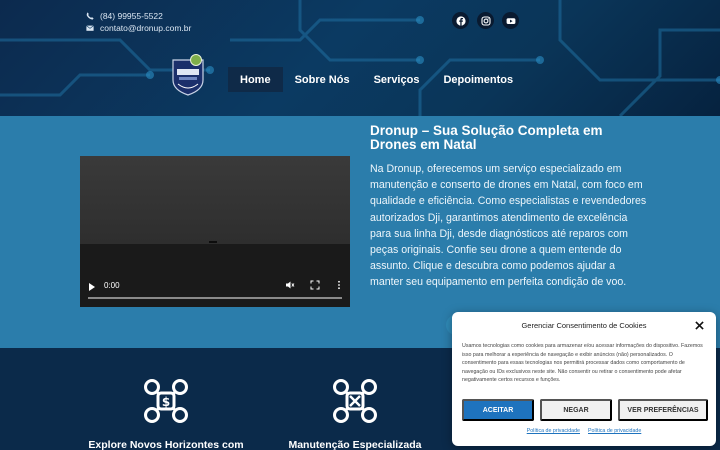  Describe the element at coordinates (90, 16) in the screenshot. I see `phone-icon` at that location.